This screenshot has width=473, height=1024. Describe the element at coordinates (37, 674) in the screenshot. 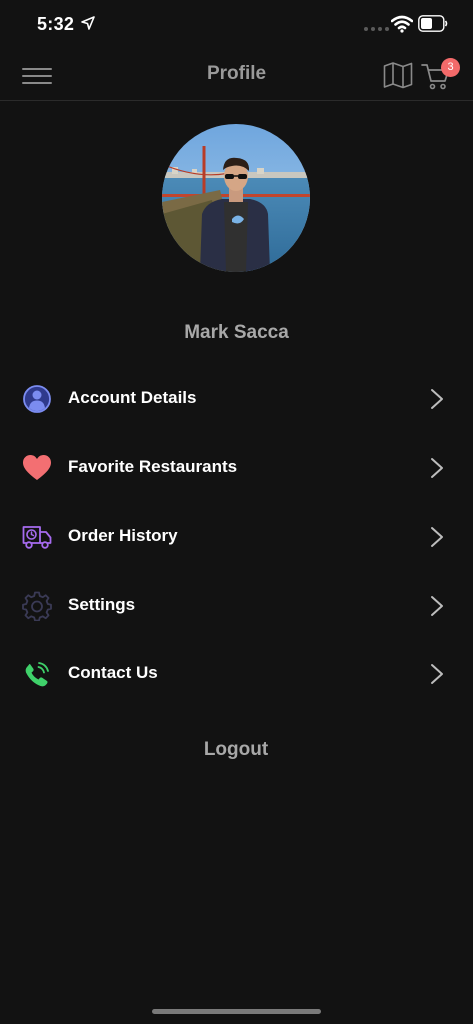

I see `phone-icon` at that location.